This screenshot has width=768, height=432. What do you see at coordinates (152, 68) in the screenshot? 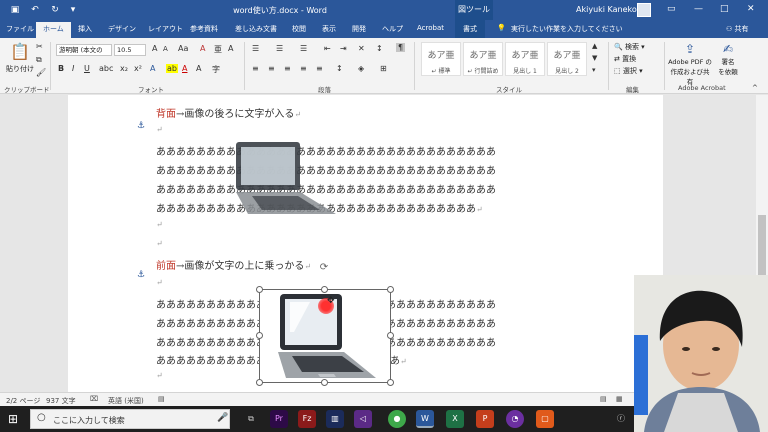
I see `text-effects-icon: A` at bounding box center [152, 68].